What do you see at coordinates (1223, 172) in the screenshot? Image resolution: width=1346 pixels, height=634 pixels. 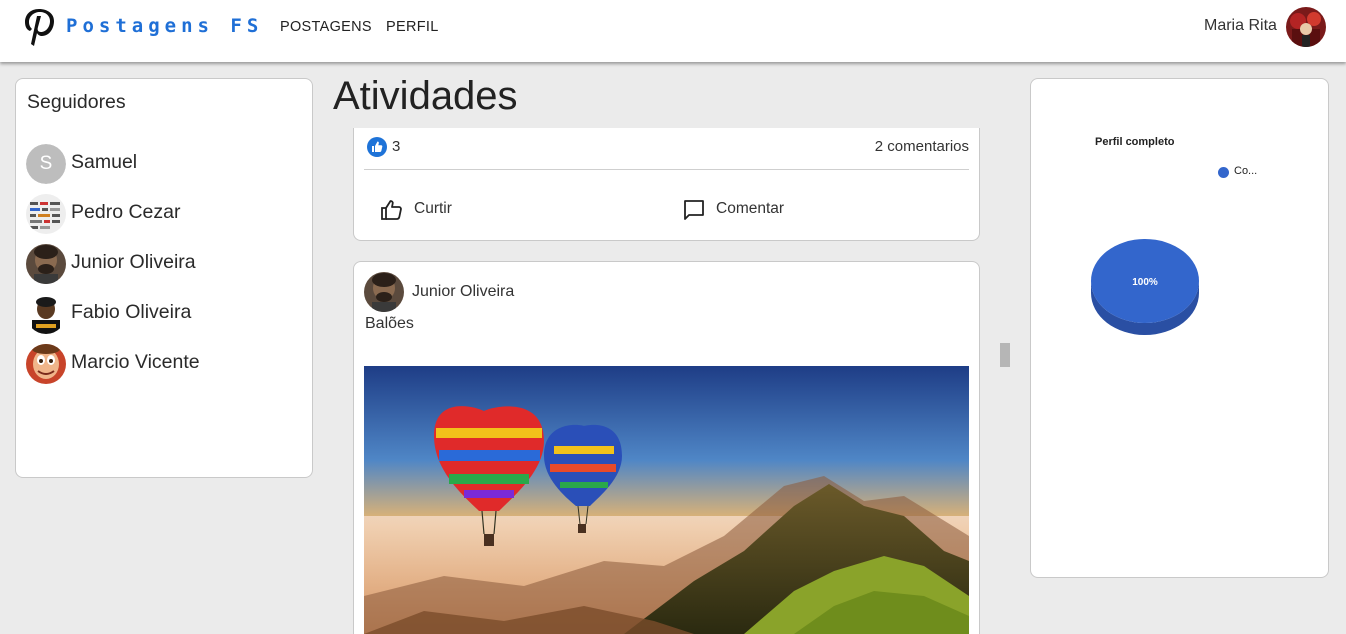 I see `legend-marker` at bounding box center [1223, 172].